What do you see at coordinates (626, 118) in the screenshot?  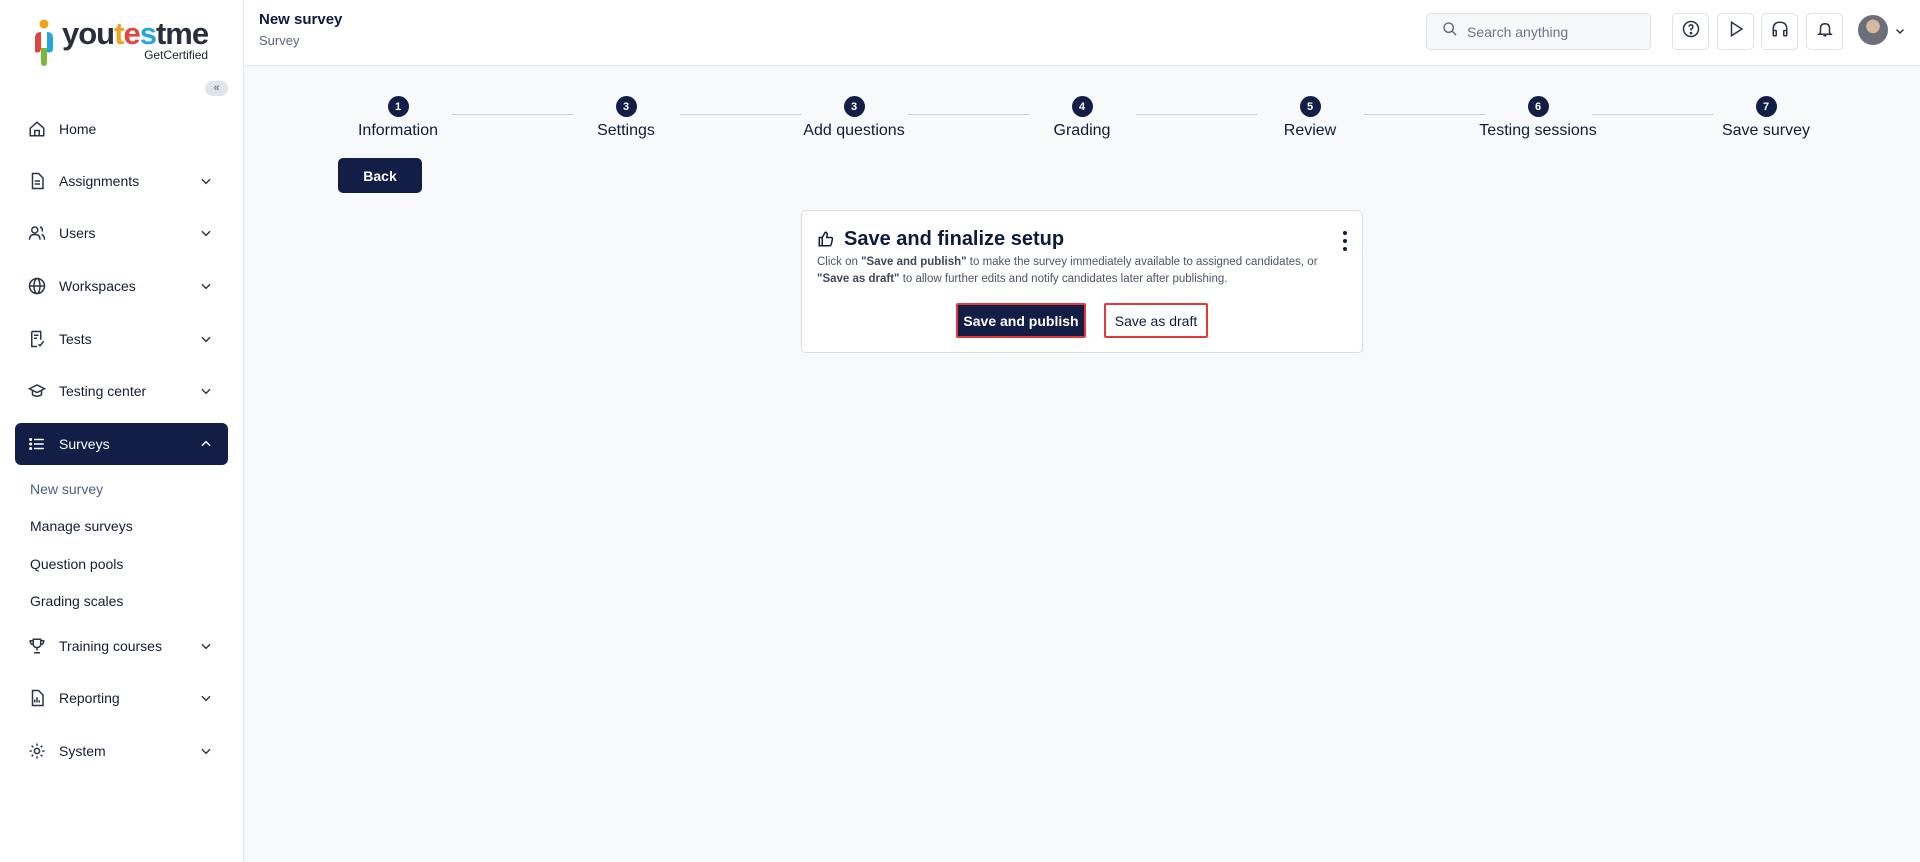 I see `step-settings: 3 Settings` at bounding box center [626, 118].